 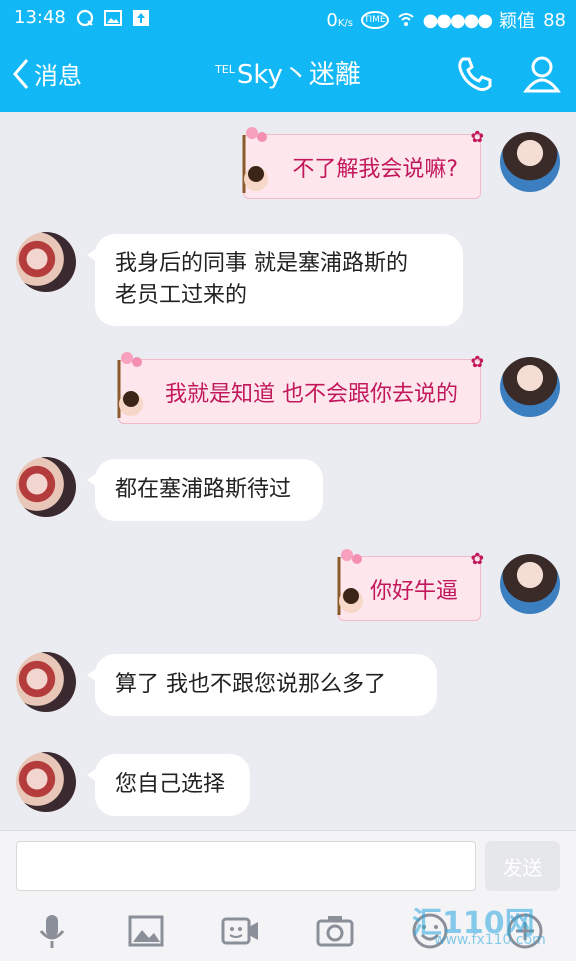 I want to click on message-bubble-received: 我身后的同事 就是塞浦路斯的 老员工过来的, so click(x=275, y=280).